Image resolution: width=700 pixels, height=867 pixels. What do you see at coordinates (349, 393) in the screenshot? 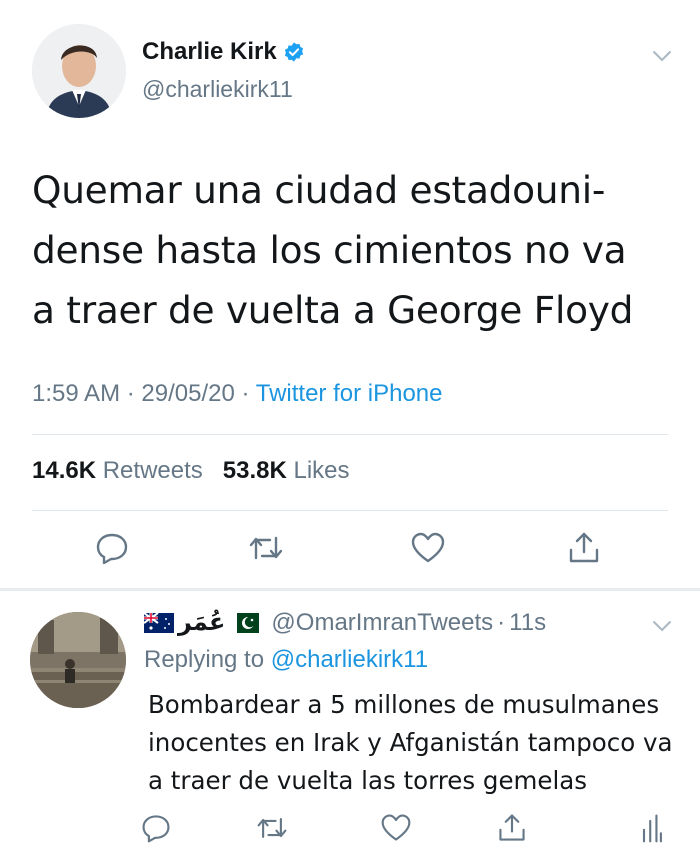
I see `tweet-source: Twitter for iPhone` at bounding box center [349, 393].